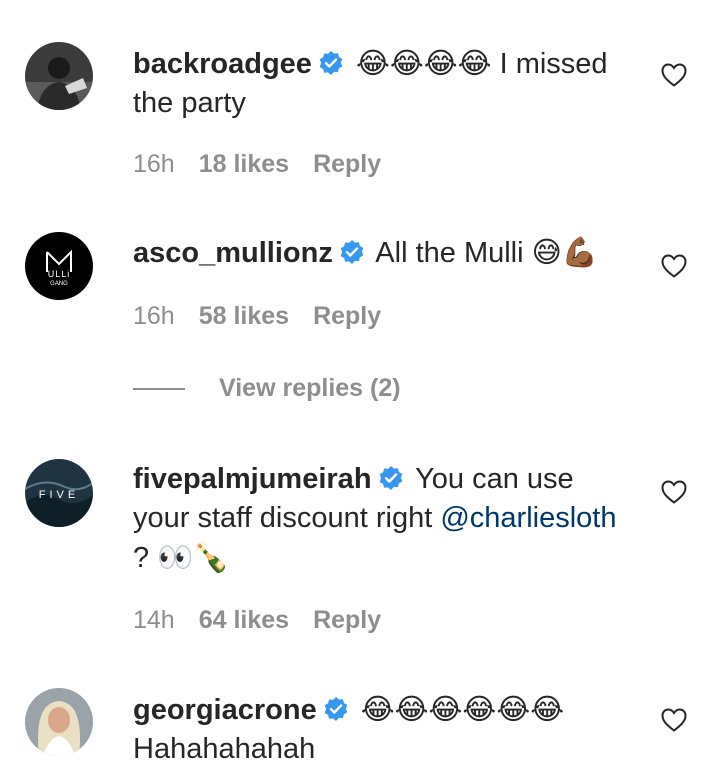 The width and height of the screenshot is (708, 769). What do you see at coordinates (310, 388) in the screenshot?
I see `view-replies-label: View replies (2)` at bounding box center [310, 388].